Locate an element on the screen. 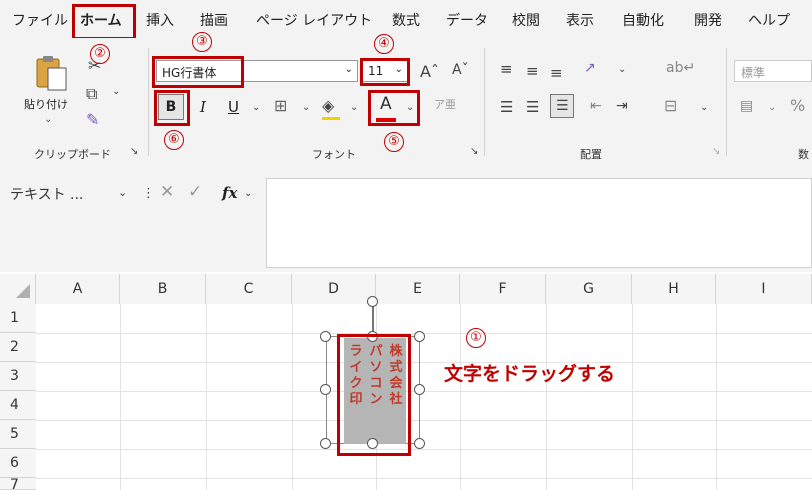 The width and height of the screenshot is (812, 490). rotation-handle is located at coordinates (372, 301).